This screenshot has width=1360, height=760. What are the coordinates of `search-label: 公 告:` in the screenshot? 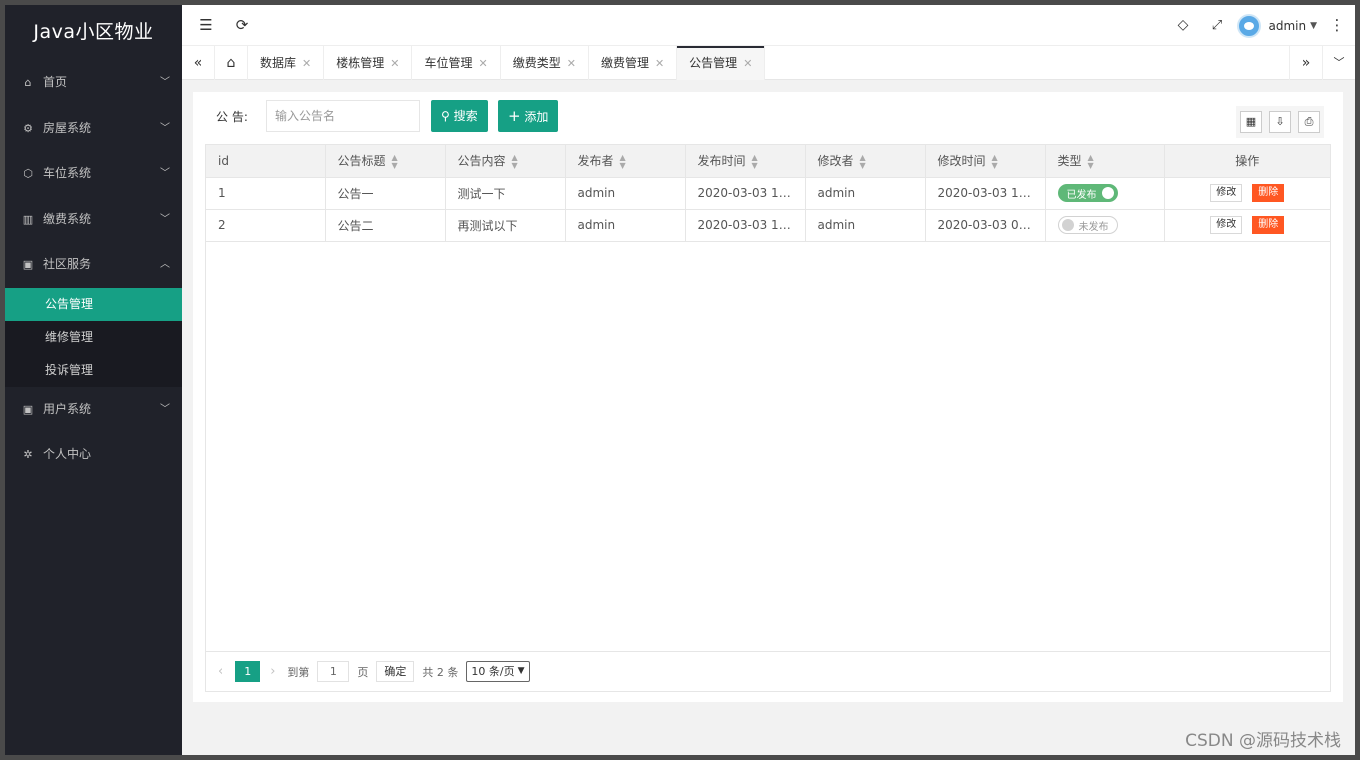 It's located at (232, 117).